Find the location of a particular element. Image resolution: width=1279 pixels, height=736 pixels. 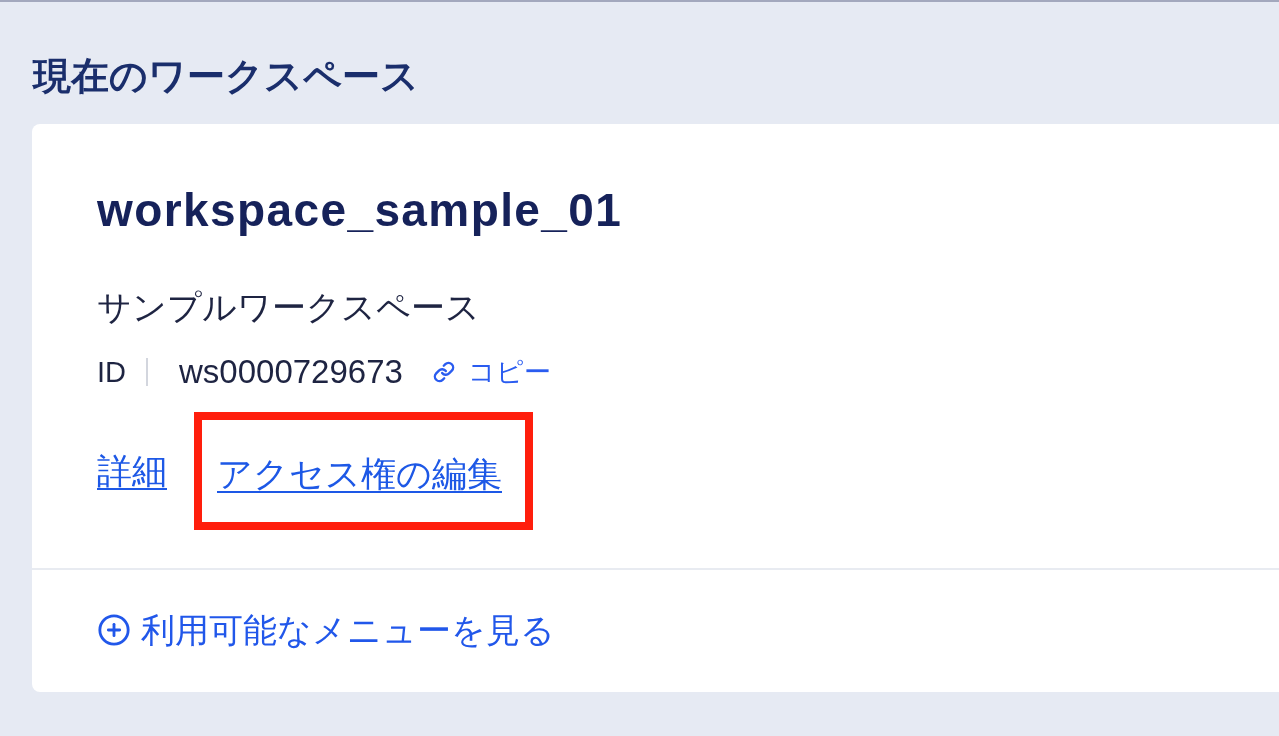

text-link: 詳細 is located at coordinates (132, 471).